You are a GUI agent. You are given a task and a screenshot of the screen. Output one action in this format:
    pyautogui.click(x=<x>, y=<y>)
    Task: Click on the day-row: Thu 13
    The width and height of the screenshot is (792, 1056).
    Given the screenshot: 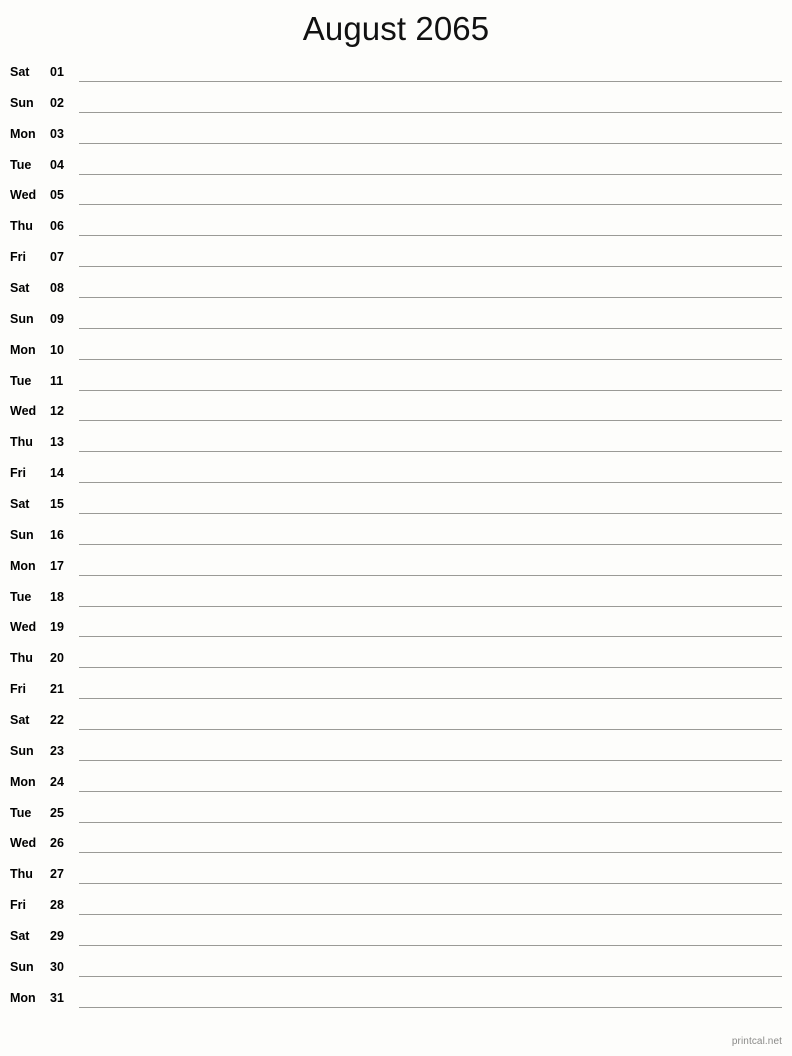 What is the action you would take?
    pyautogui.click(x=396, y=445)
    